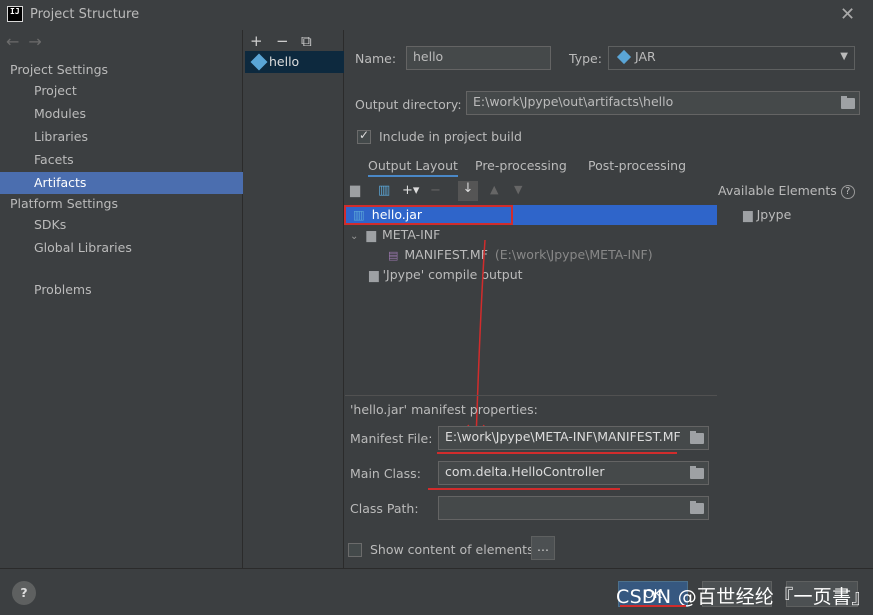 Image resolution: width=873 pixels, height=615 pixels. What do you see at coordinates (15, 14) in the screenshot?
I see `app-logo-icon: IJ` at bounding box center [15, 14].